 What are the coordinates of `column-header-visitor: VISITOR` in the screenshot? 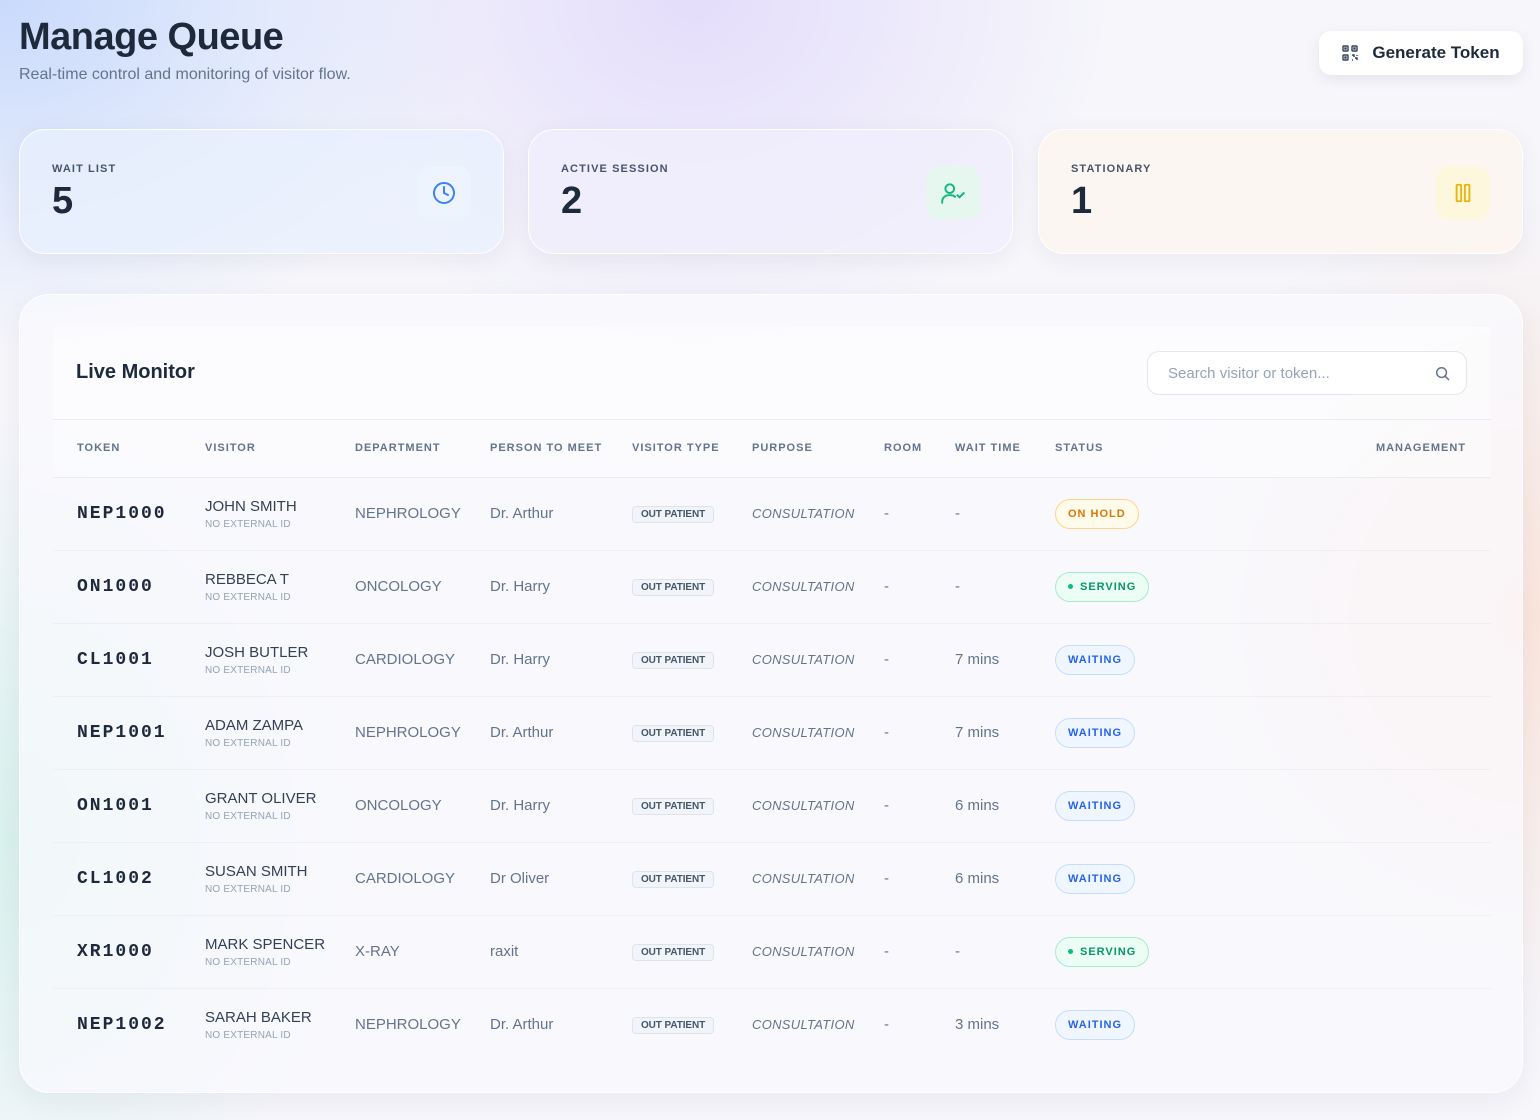 It's located at (280, 448).